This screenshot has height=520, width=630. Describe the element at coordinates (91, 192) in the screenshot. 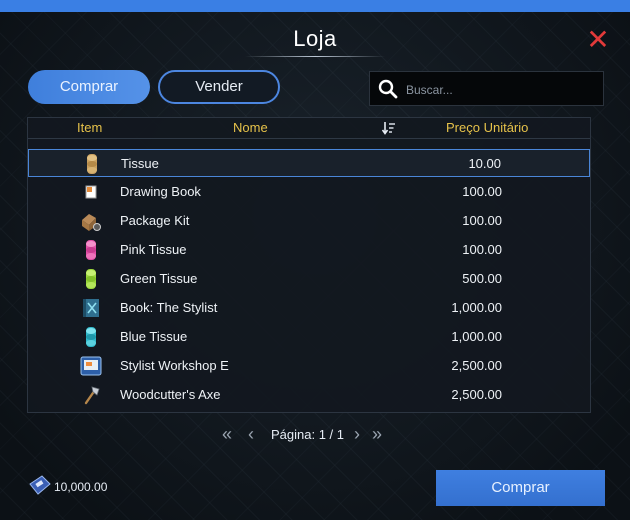

I see `drawing-book-icon` at that location.